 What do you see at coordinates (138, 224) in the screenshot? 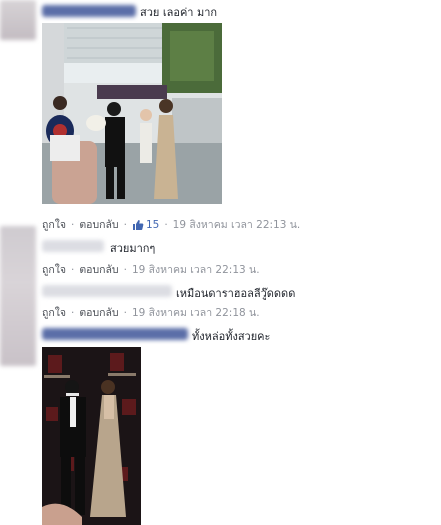
I see `thumbs-up-icon` at bounding box center [138, 224].